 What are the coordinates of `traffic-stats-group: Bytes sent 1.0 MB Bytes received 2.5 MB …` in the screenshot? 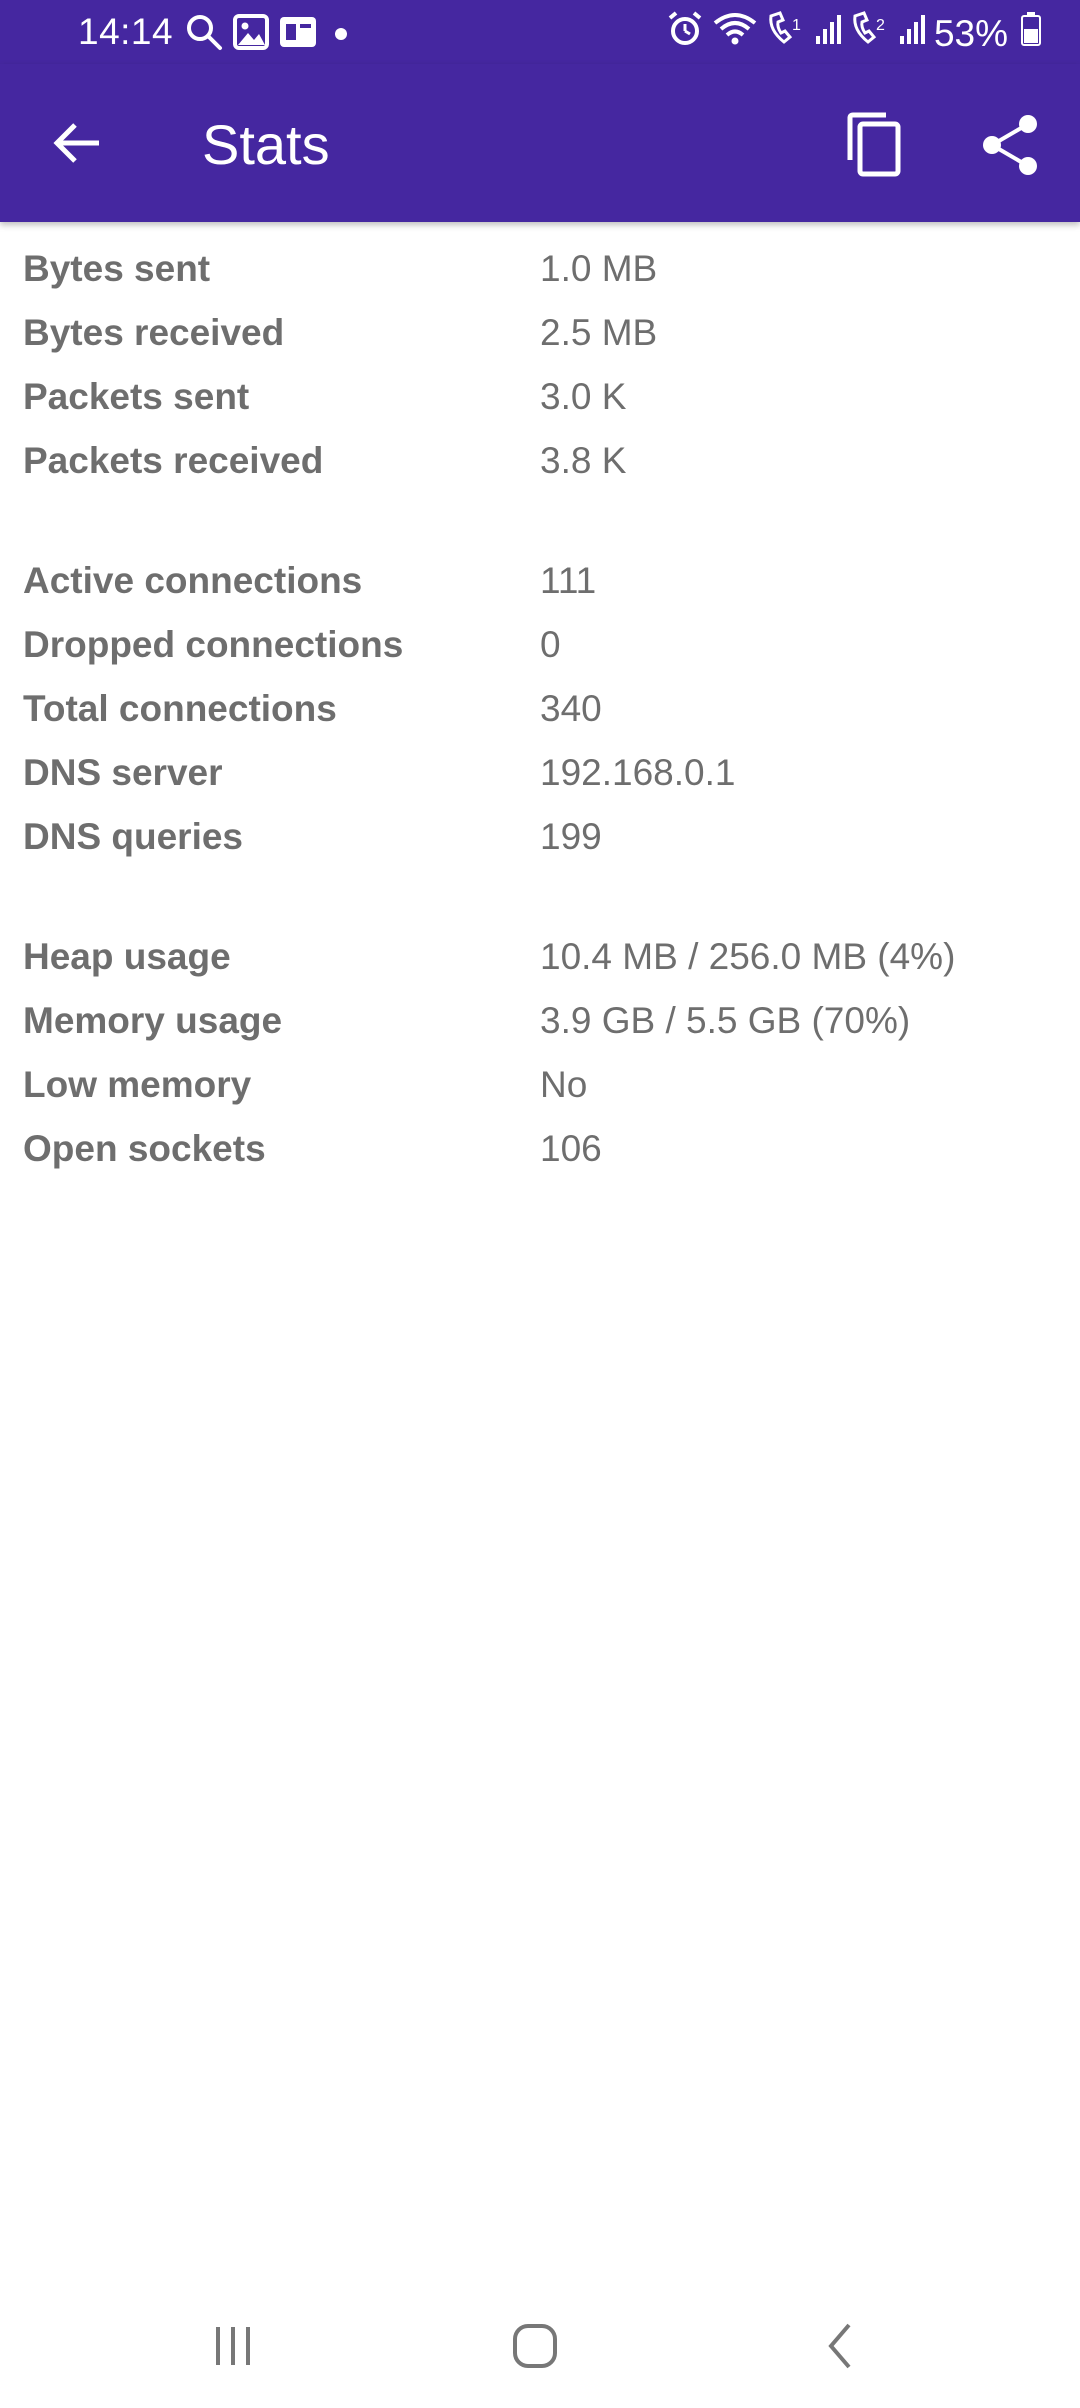 It's located at (540, 366).